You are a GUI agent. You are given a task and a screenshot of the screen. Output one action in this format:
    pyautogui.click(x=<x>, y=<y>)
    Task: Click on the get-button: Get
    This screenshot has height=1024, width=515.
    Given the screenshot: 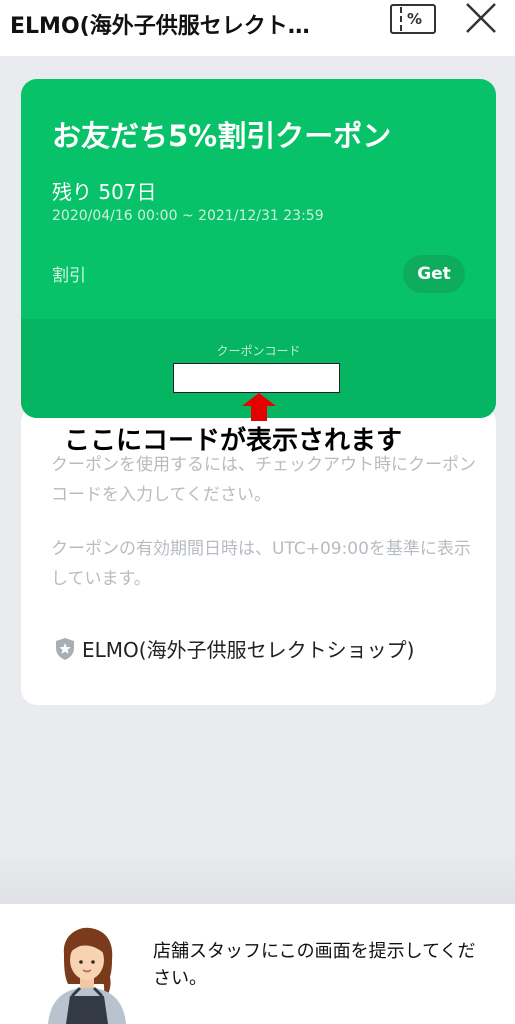 What is the action you would take?
    pyautogui.click(x=434, y=274)
    